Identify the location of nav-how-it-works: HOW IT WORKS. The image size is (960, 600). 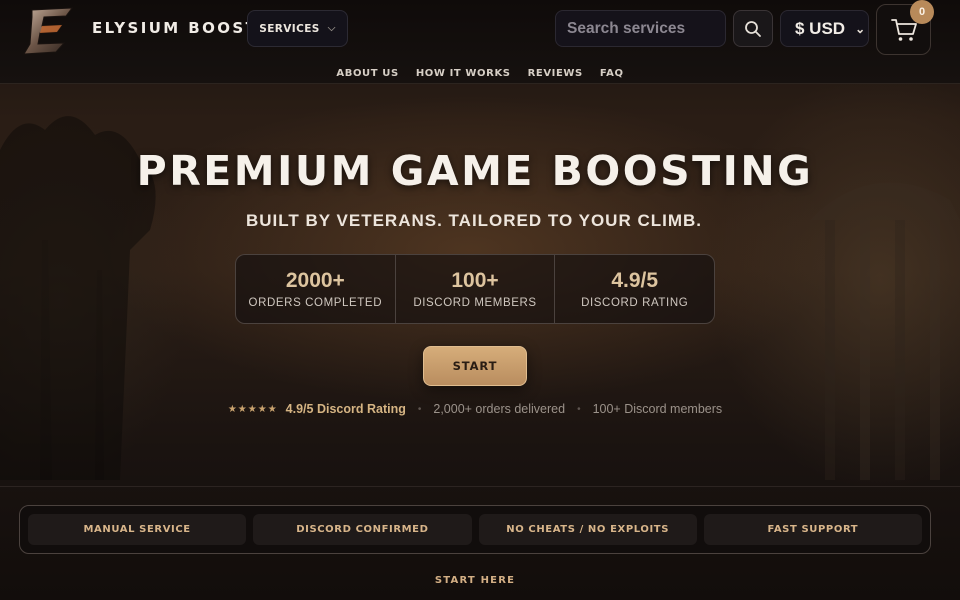
(463, 75).